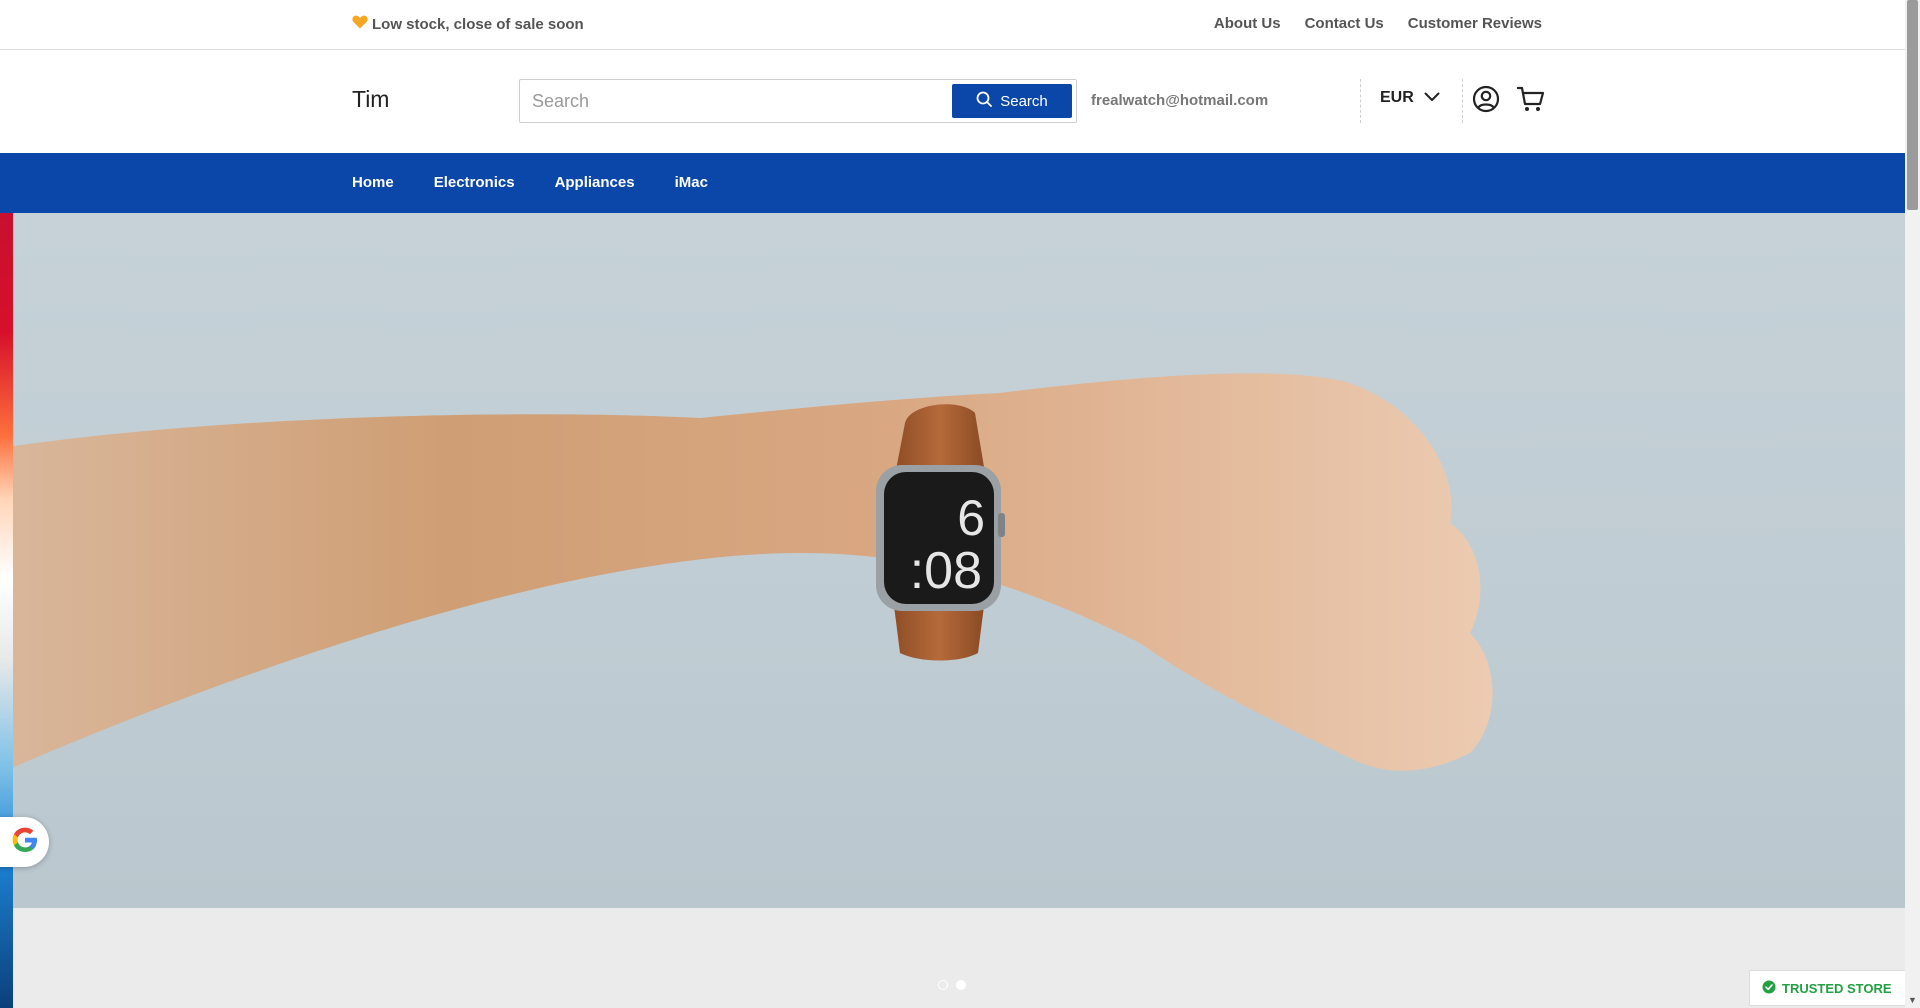 This screenshot has height=1008, width=1920. Describe the element at coordinates (595, 182) in the screenshot. I see `nav-item-appliances: Appliances` at that location.